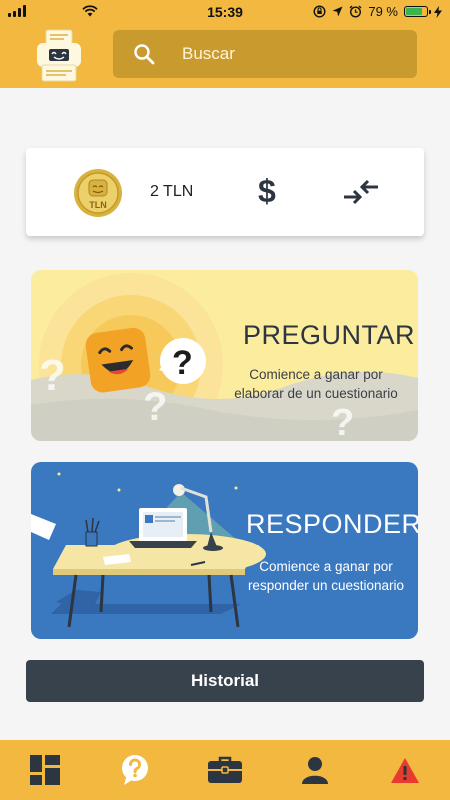  Describe the element at coordinates (383, 11) in the screenshot. I see `battery-percent: 79 %` at that location.